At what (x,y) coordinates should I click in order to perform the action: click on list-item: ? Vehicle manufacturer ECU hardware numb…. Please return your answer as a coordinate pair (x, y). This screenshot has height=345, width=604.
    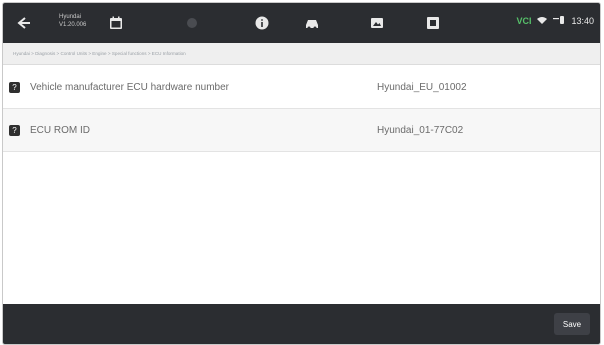
    Looking at the image, I should click on (301, 87).